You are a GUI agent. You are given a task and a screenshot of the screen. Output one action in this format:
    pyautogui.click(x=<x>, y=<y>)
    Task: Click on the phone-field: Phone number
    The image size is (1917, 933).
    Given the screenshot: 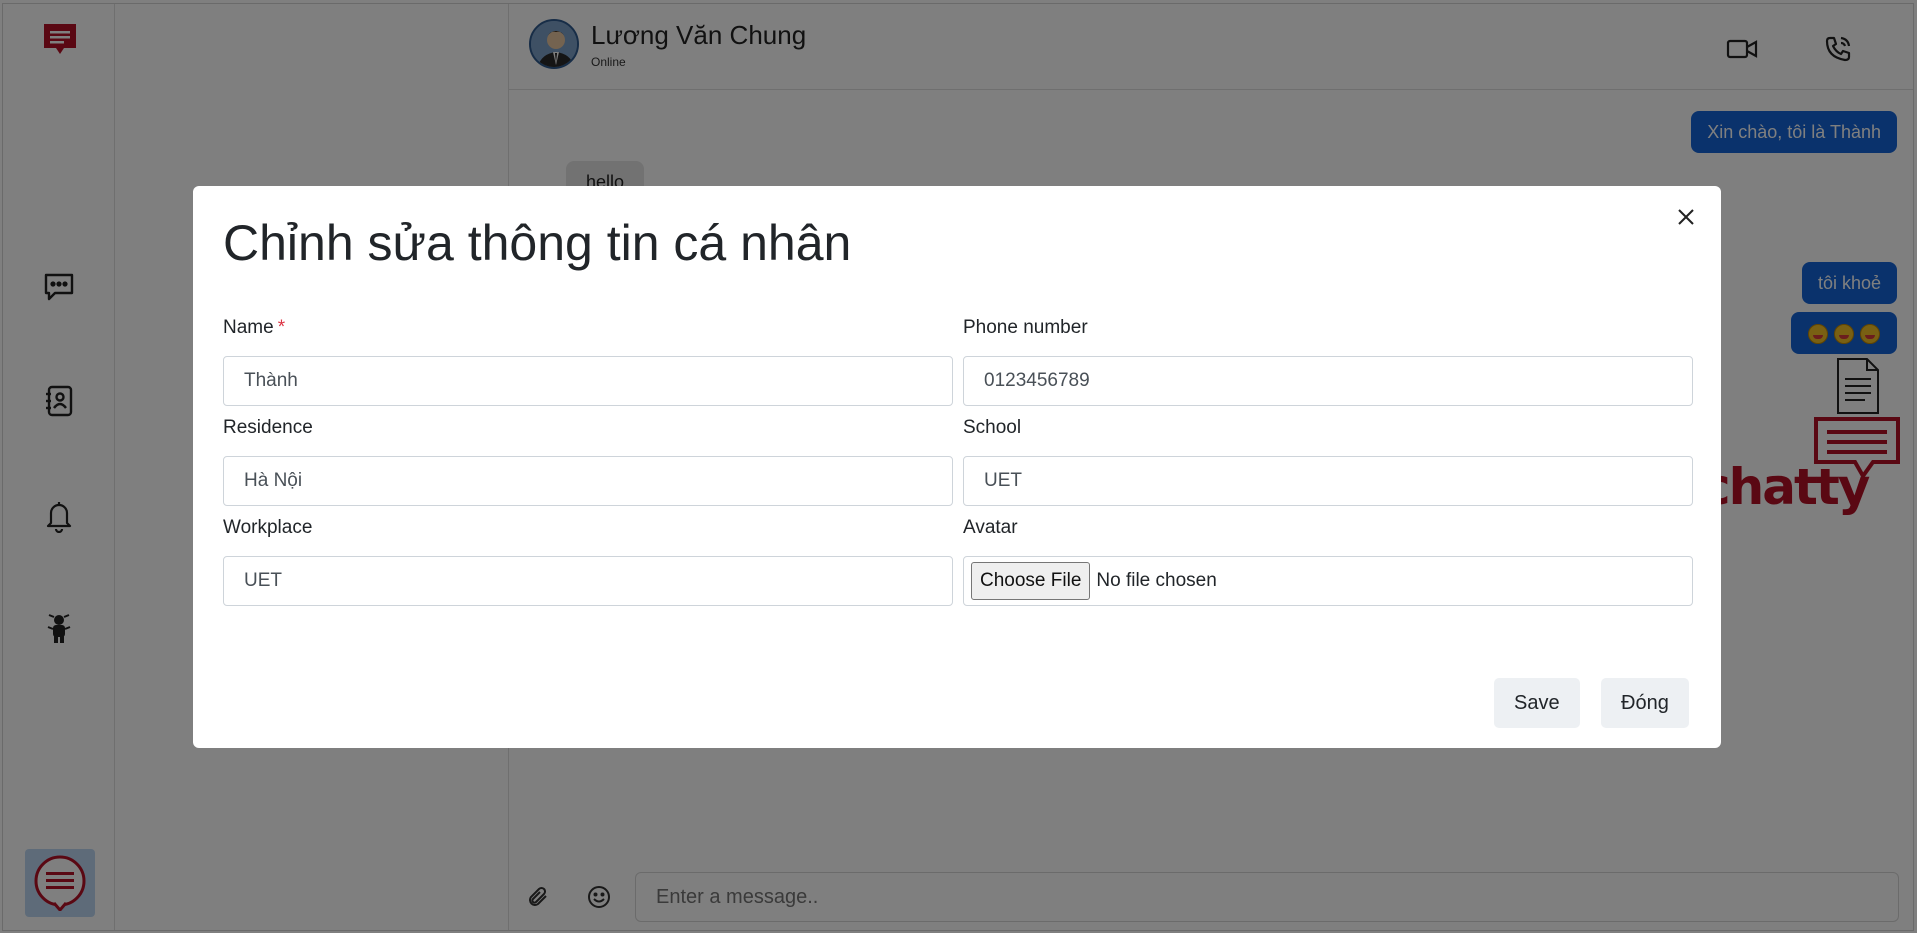 What is the action you would take?
    pyautogui.click(x=1328, y=360)
    